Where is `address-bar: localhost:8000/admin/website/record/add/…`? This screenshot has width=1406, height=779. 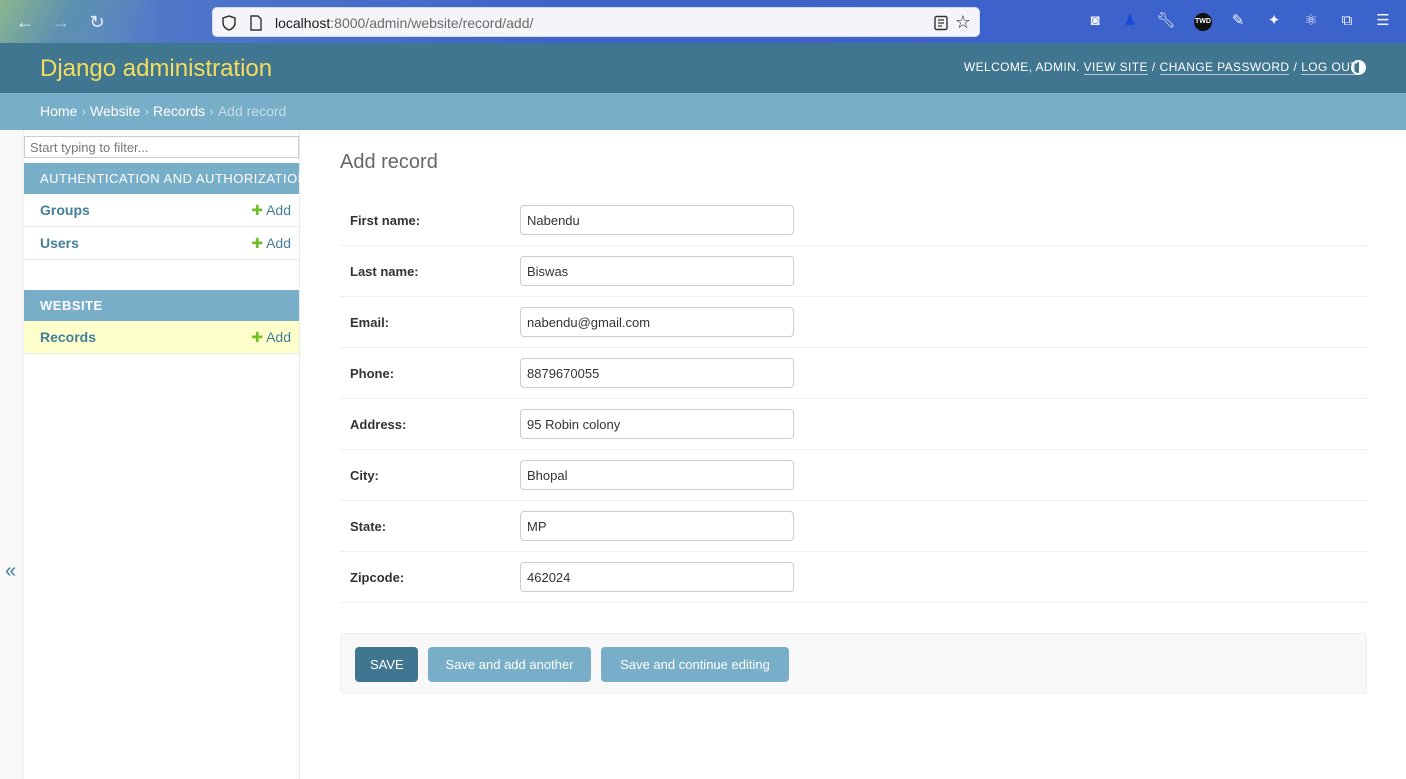 address-bar: localhost:8000/admin/website/record/add/… is located at coordinates (596, 22).